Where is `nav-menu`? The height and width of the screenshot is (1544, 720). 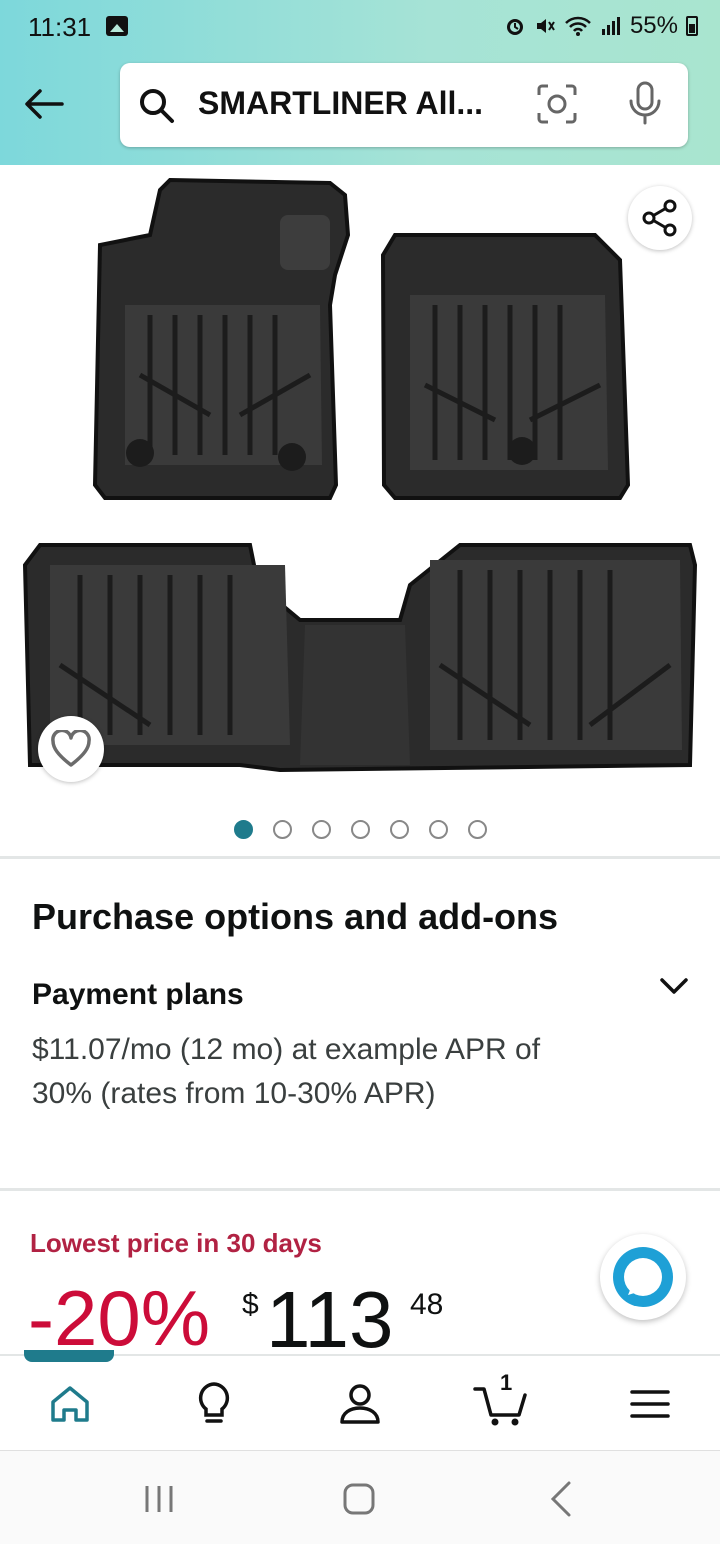 nav-menu is located at coordinates (650, 1404).